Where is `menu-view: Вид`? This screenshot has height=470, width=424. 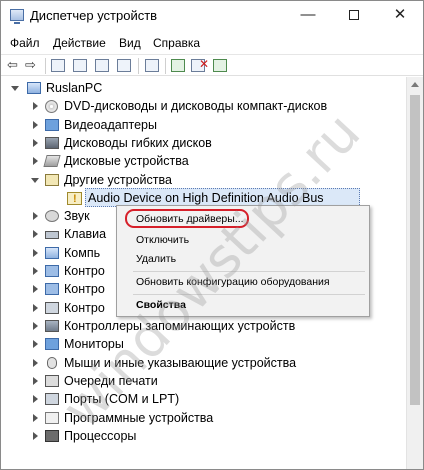
menu-view: Вид is located at coordinates (130, 43).